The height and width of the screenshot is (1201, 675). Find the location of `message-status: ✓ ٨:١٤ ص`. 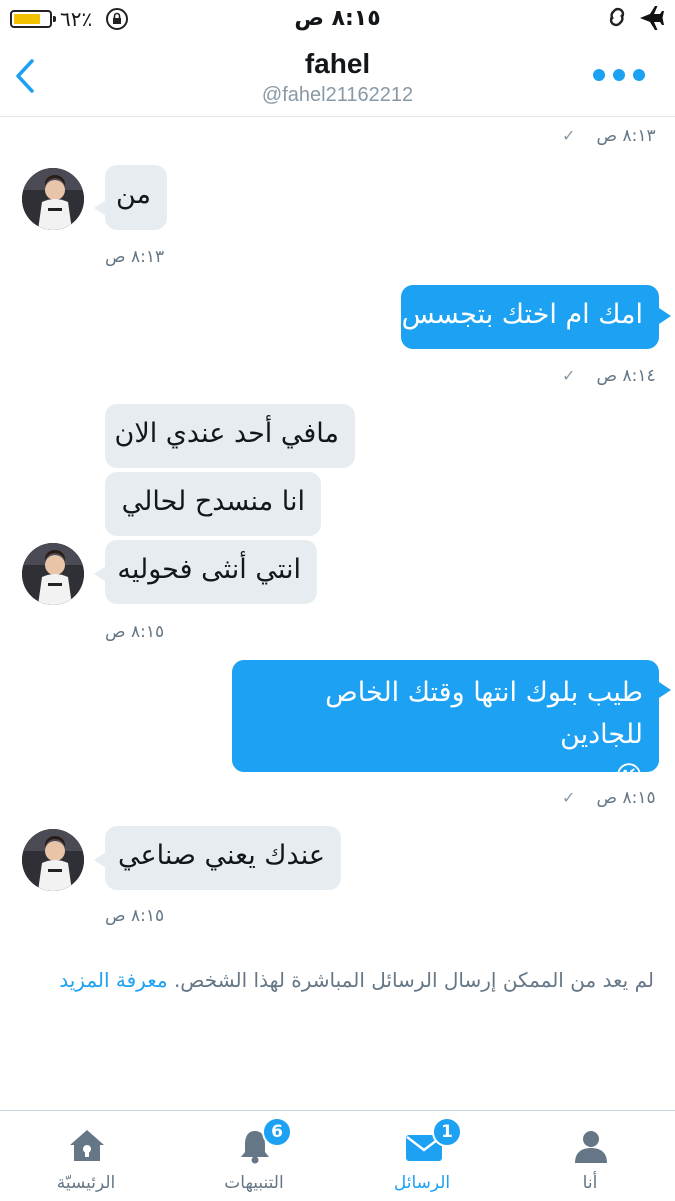

message-status: ✓ ٨:١٤ ص is located at coordinates (609, 376).